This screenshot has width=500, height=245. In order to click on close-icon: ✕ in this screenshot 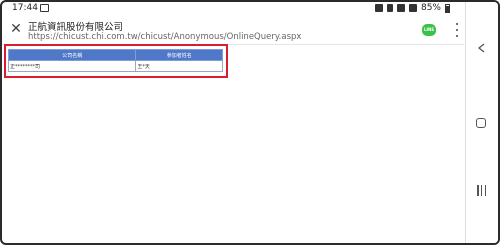, I will do `click(16, 29)`.